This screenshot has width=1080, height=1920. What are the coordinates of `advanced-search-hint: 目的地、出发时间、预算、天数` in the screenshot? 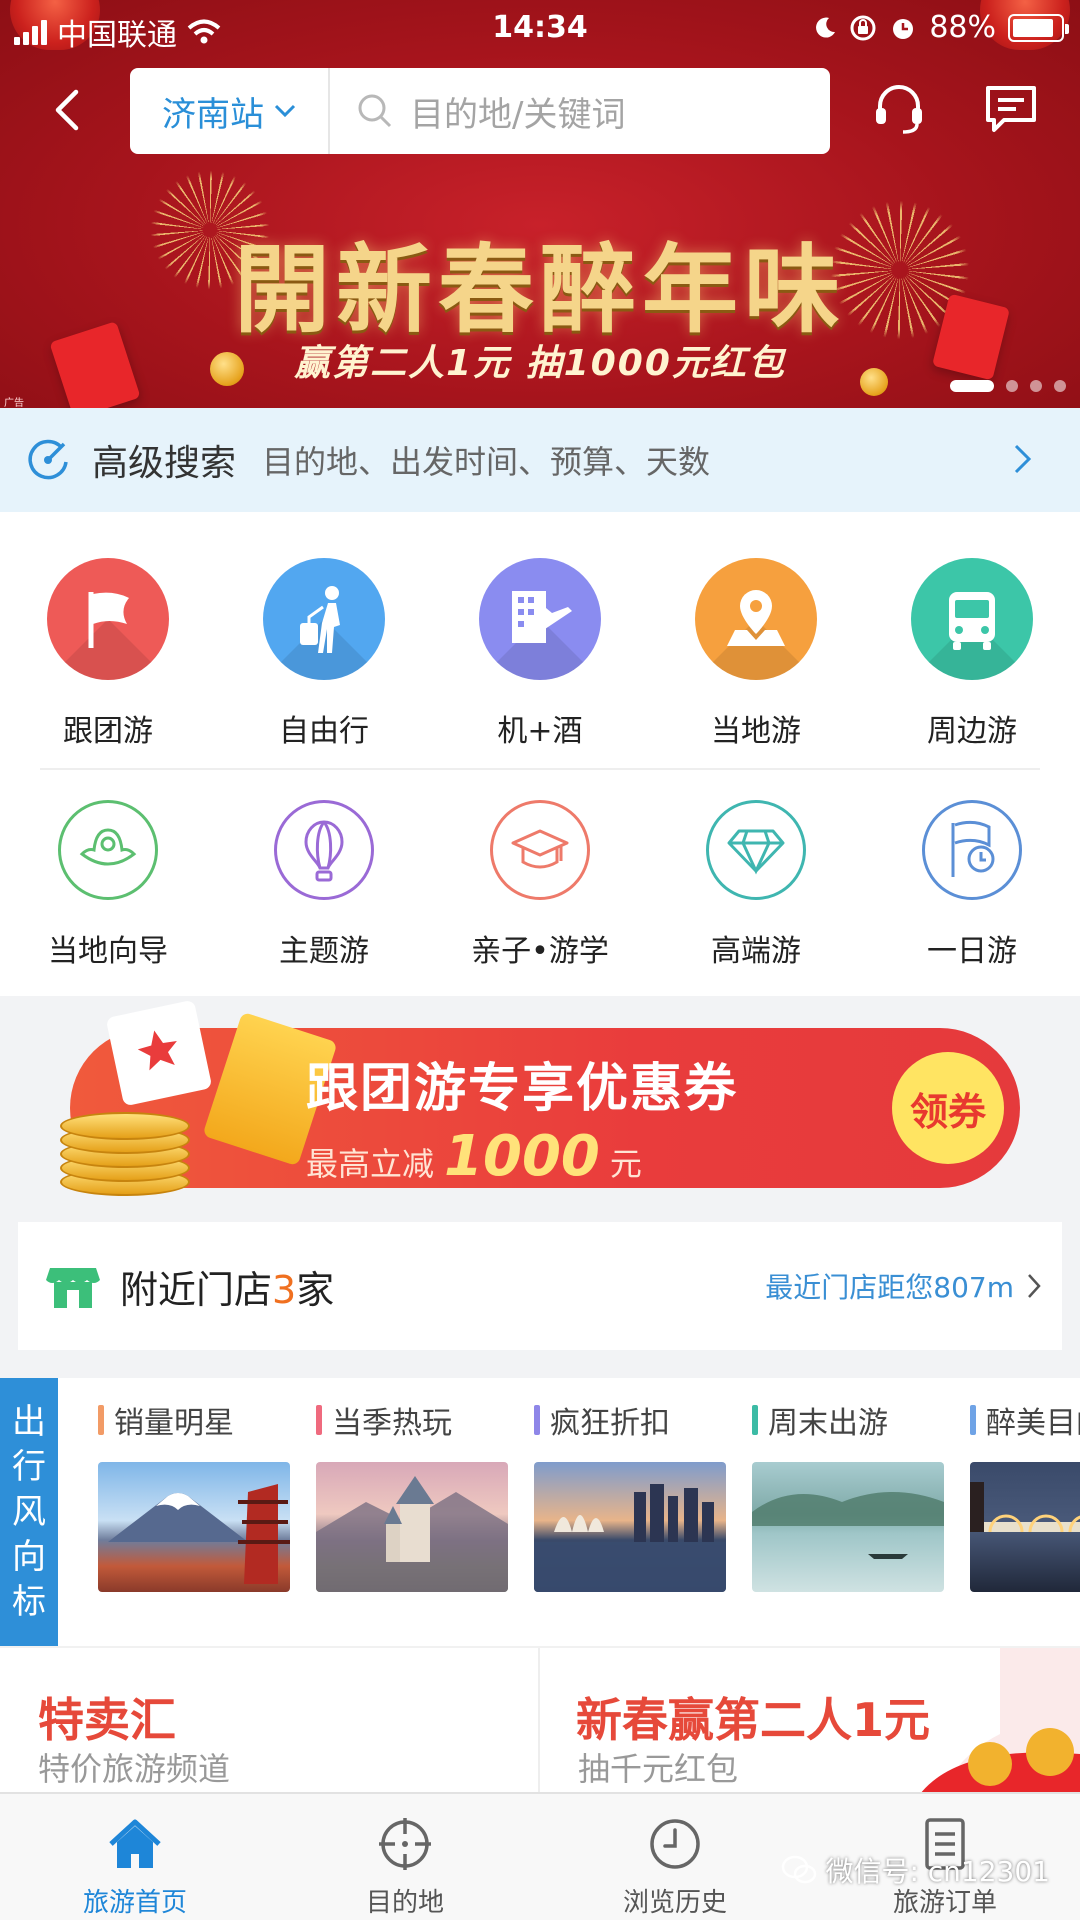 It's located at (486, 462).